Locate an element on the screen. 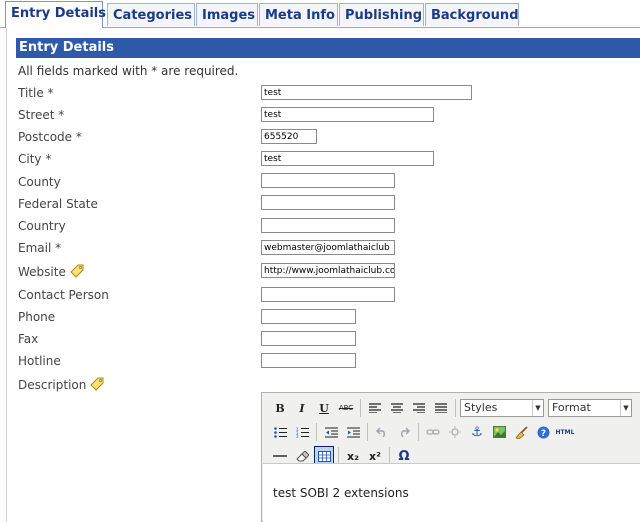 This screenshot has width=640, height=522. anchor-icon: ⚓ is located at coordinates (477, 432).